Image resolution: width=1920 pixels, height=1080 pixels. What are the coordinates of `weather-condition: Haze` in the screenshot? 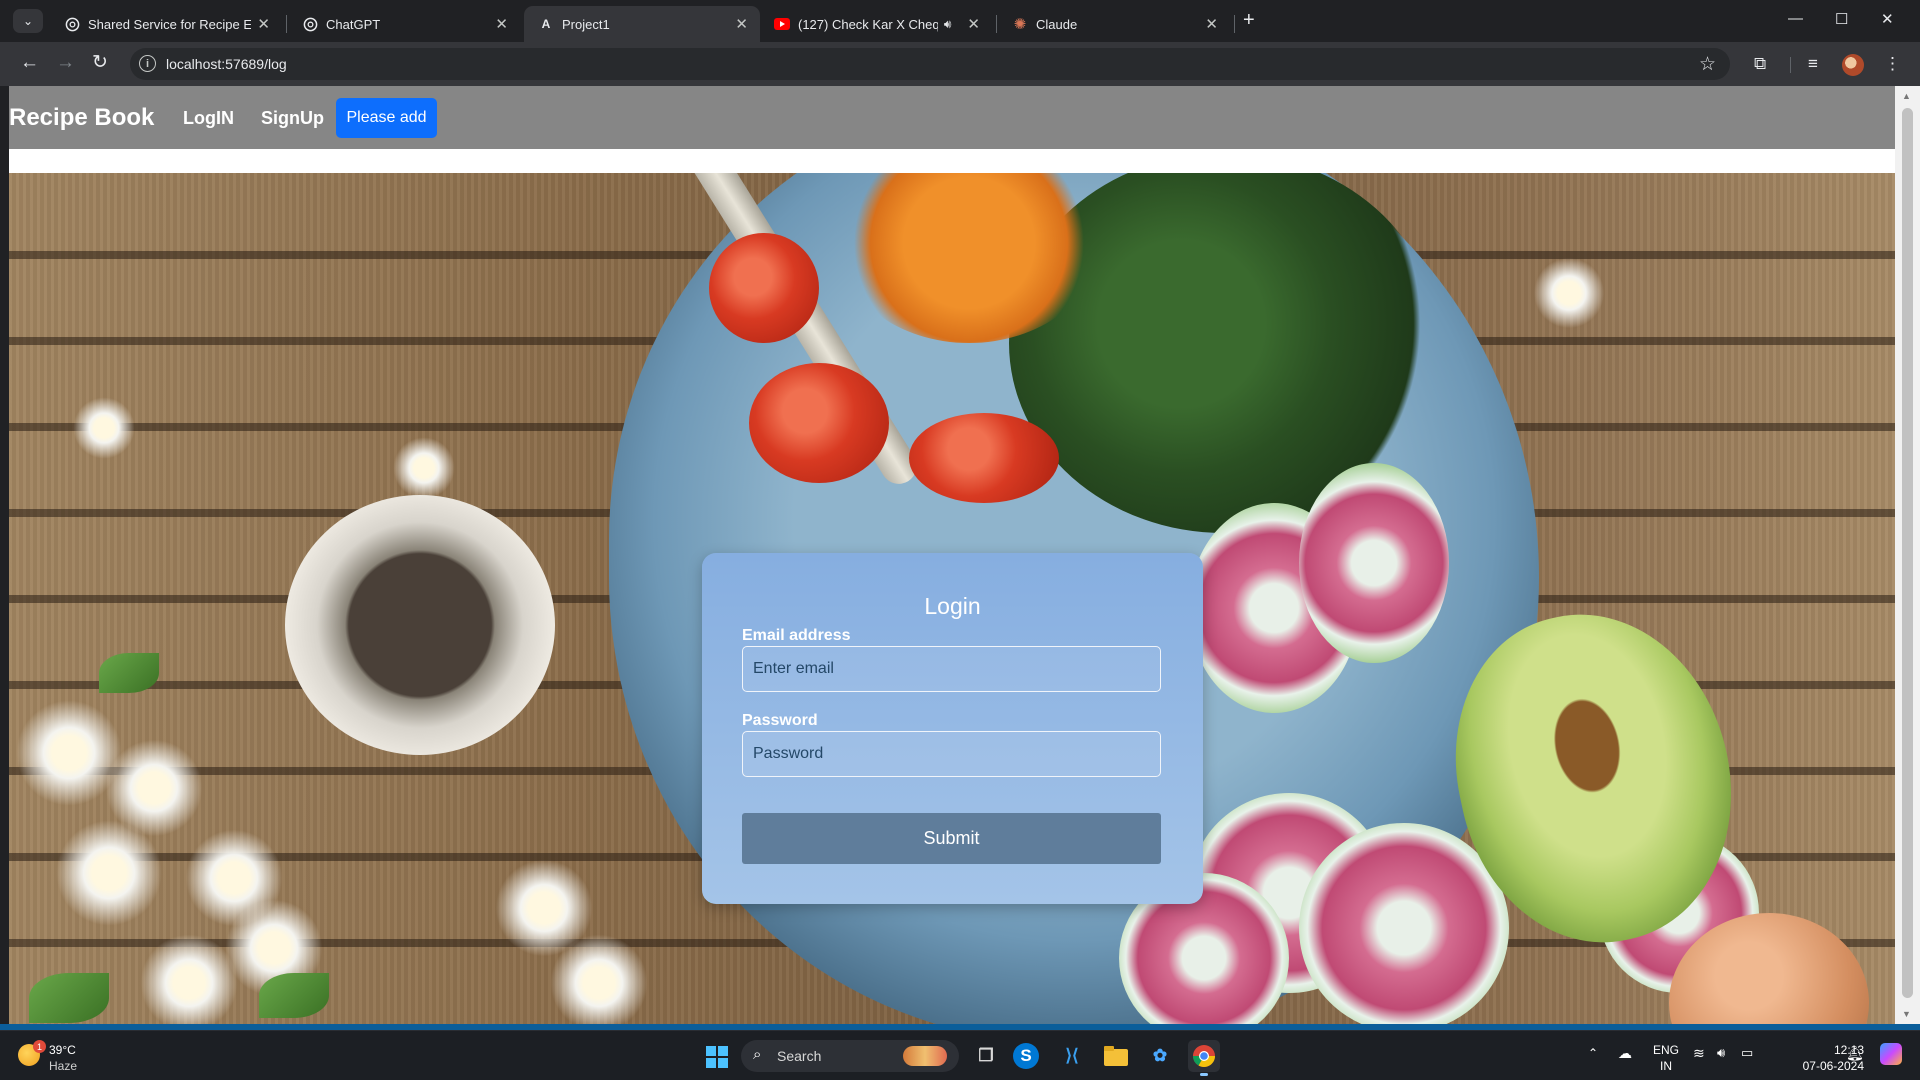 It's located at (63, 1066).